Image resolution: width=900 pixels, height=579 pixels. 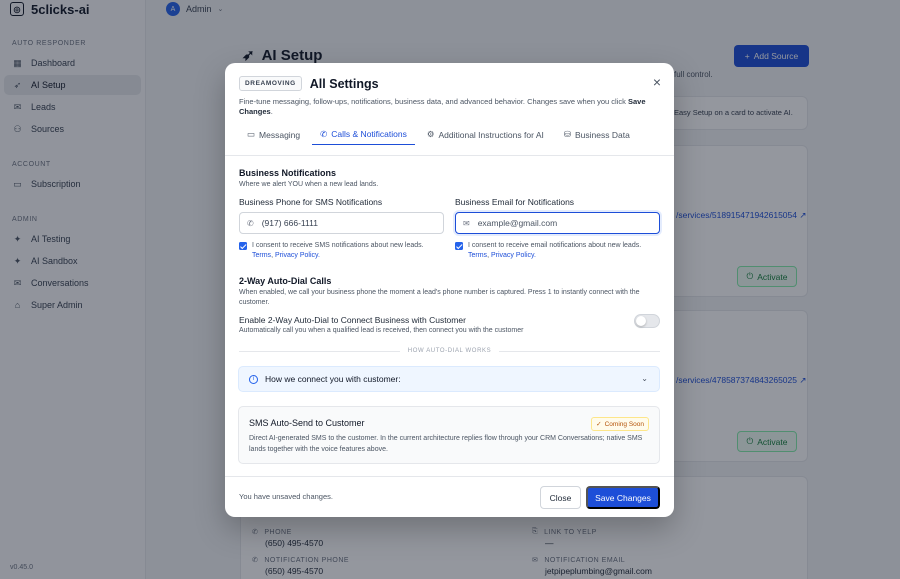 I want to click on sms-card-title: SMS Auto-Send to Customer, so click(x=307, y=423).